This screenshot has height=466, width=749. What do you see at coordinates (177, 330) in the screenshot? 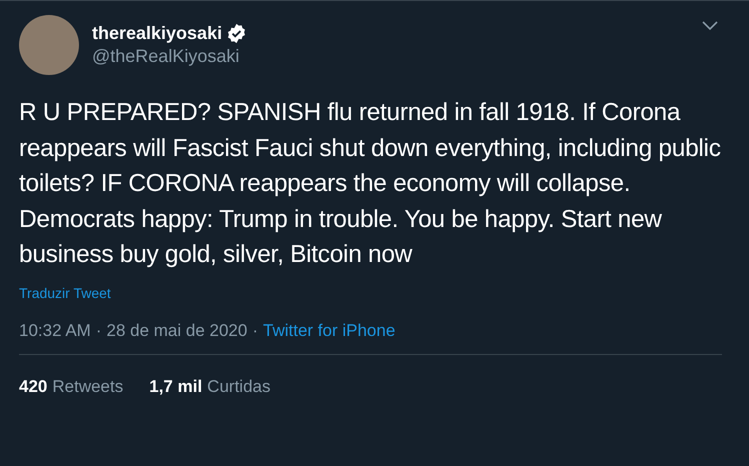
I see `tweet-date: 28 de mai de 2020` at bounding box center [177, 330].